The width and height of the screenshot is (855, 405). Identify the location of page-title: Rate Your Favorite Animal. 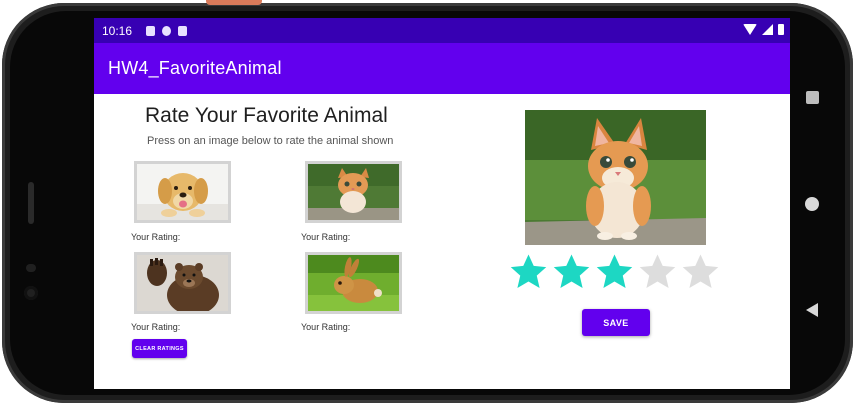
(266, 115).